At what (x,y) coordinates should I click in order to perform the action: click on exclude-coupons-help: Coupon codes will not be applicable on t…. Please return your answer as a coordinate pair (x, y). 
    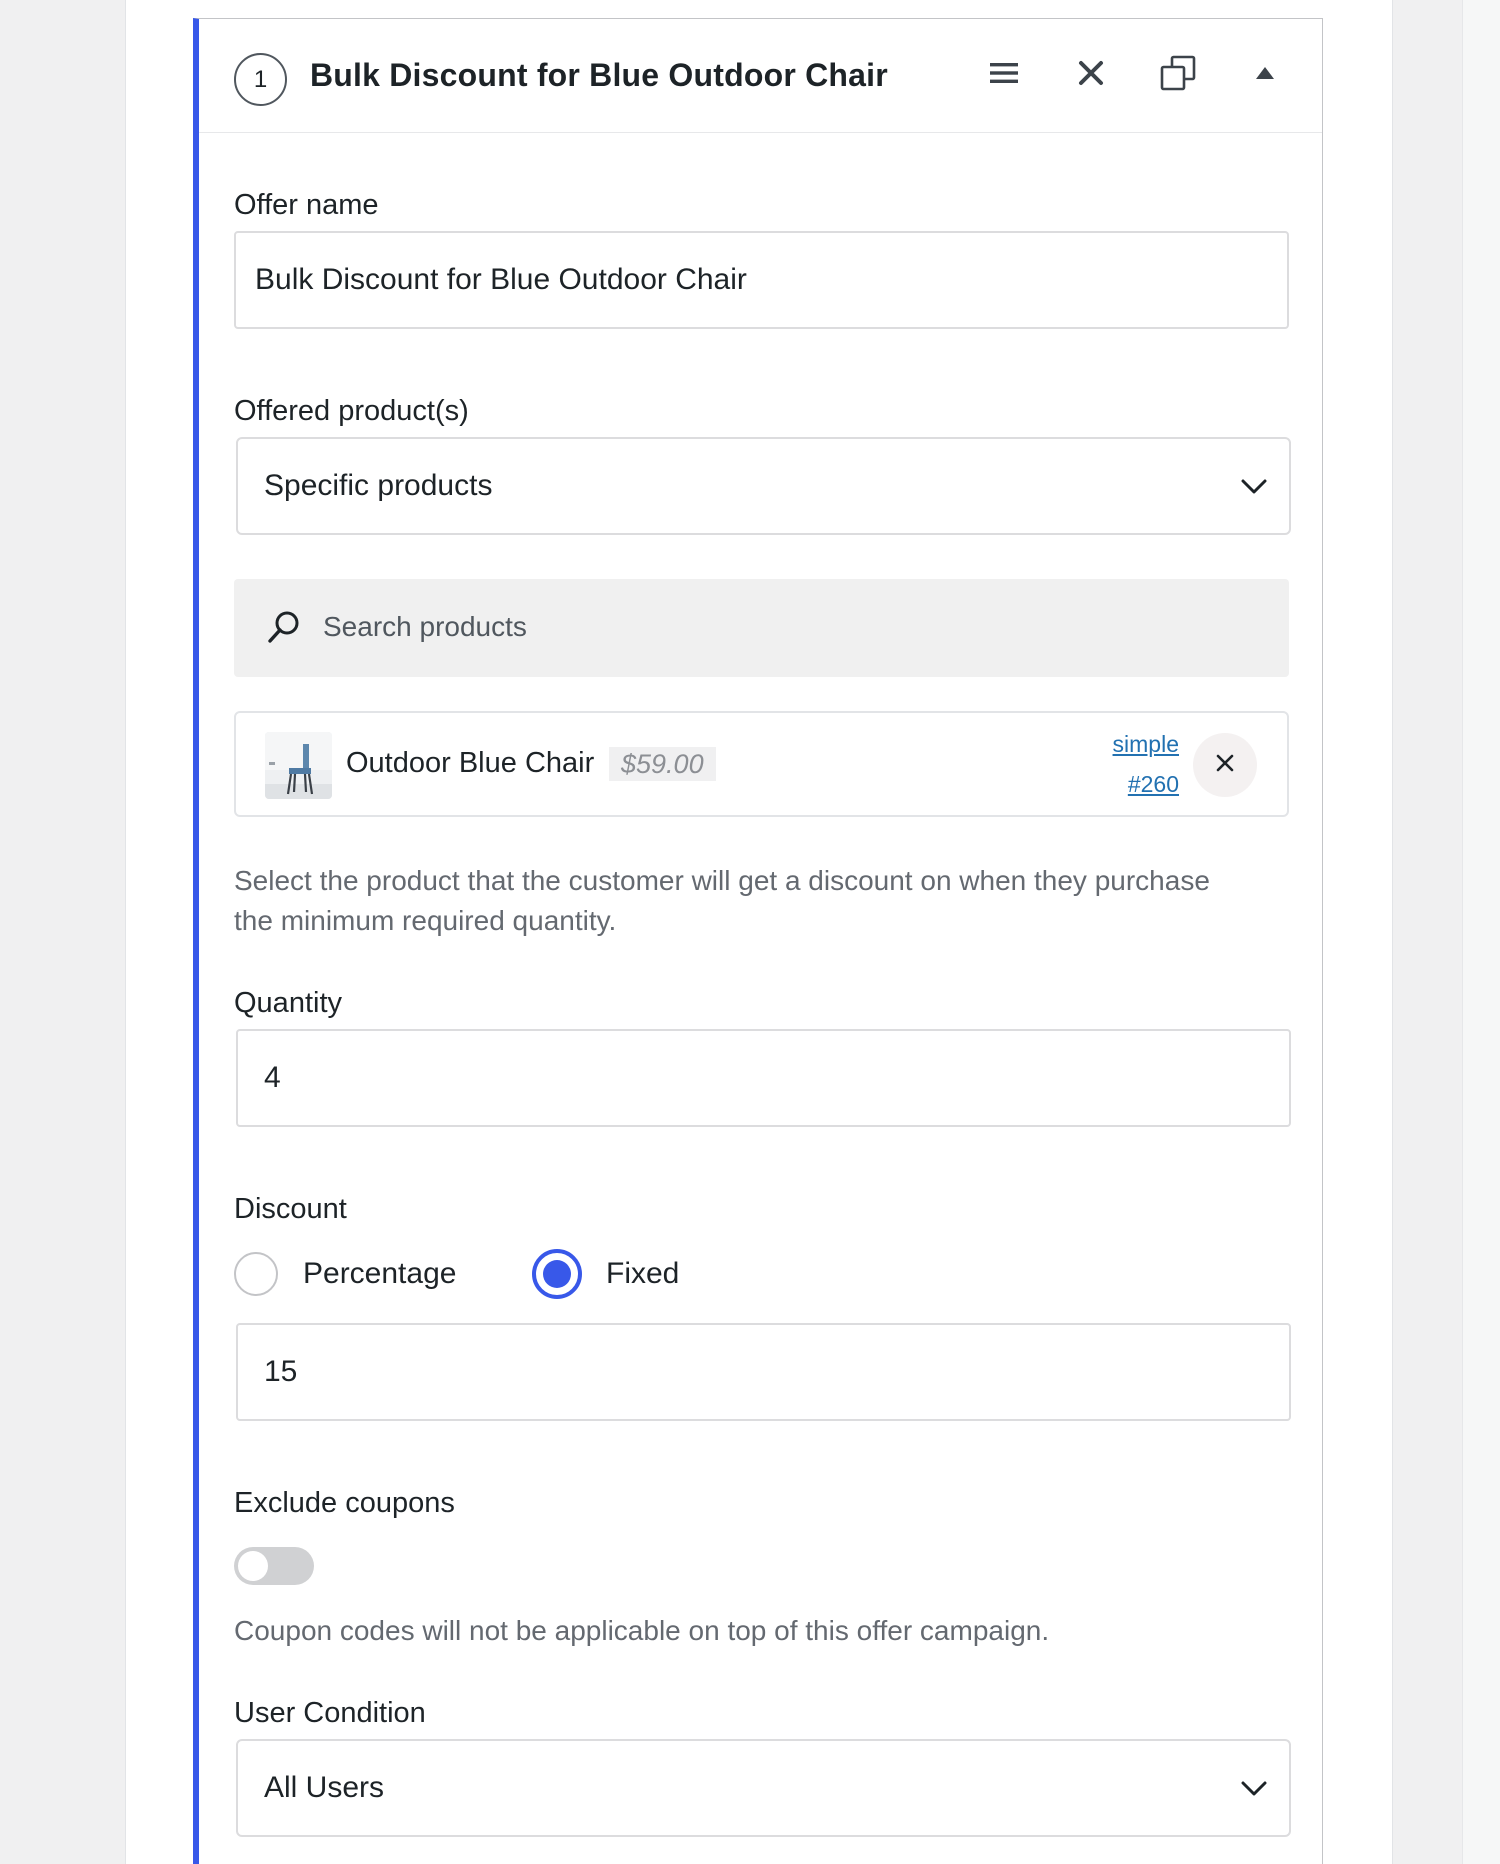
    Looking at the image, I should click on (642, 1630).